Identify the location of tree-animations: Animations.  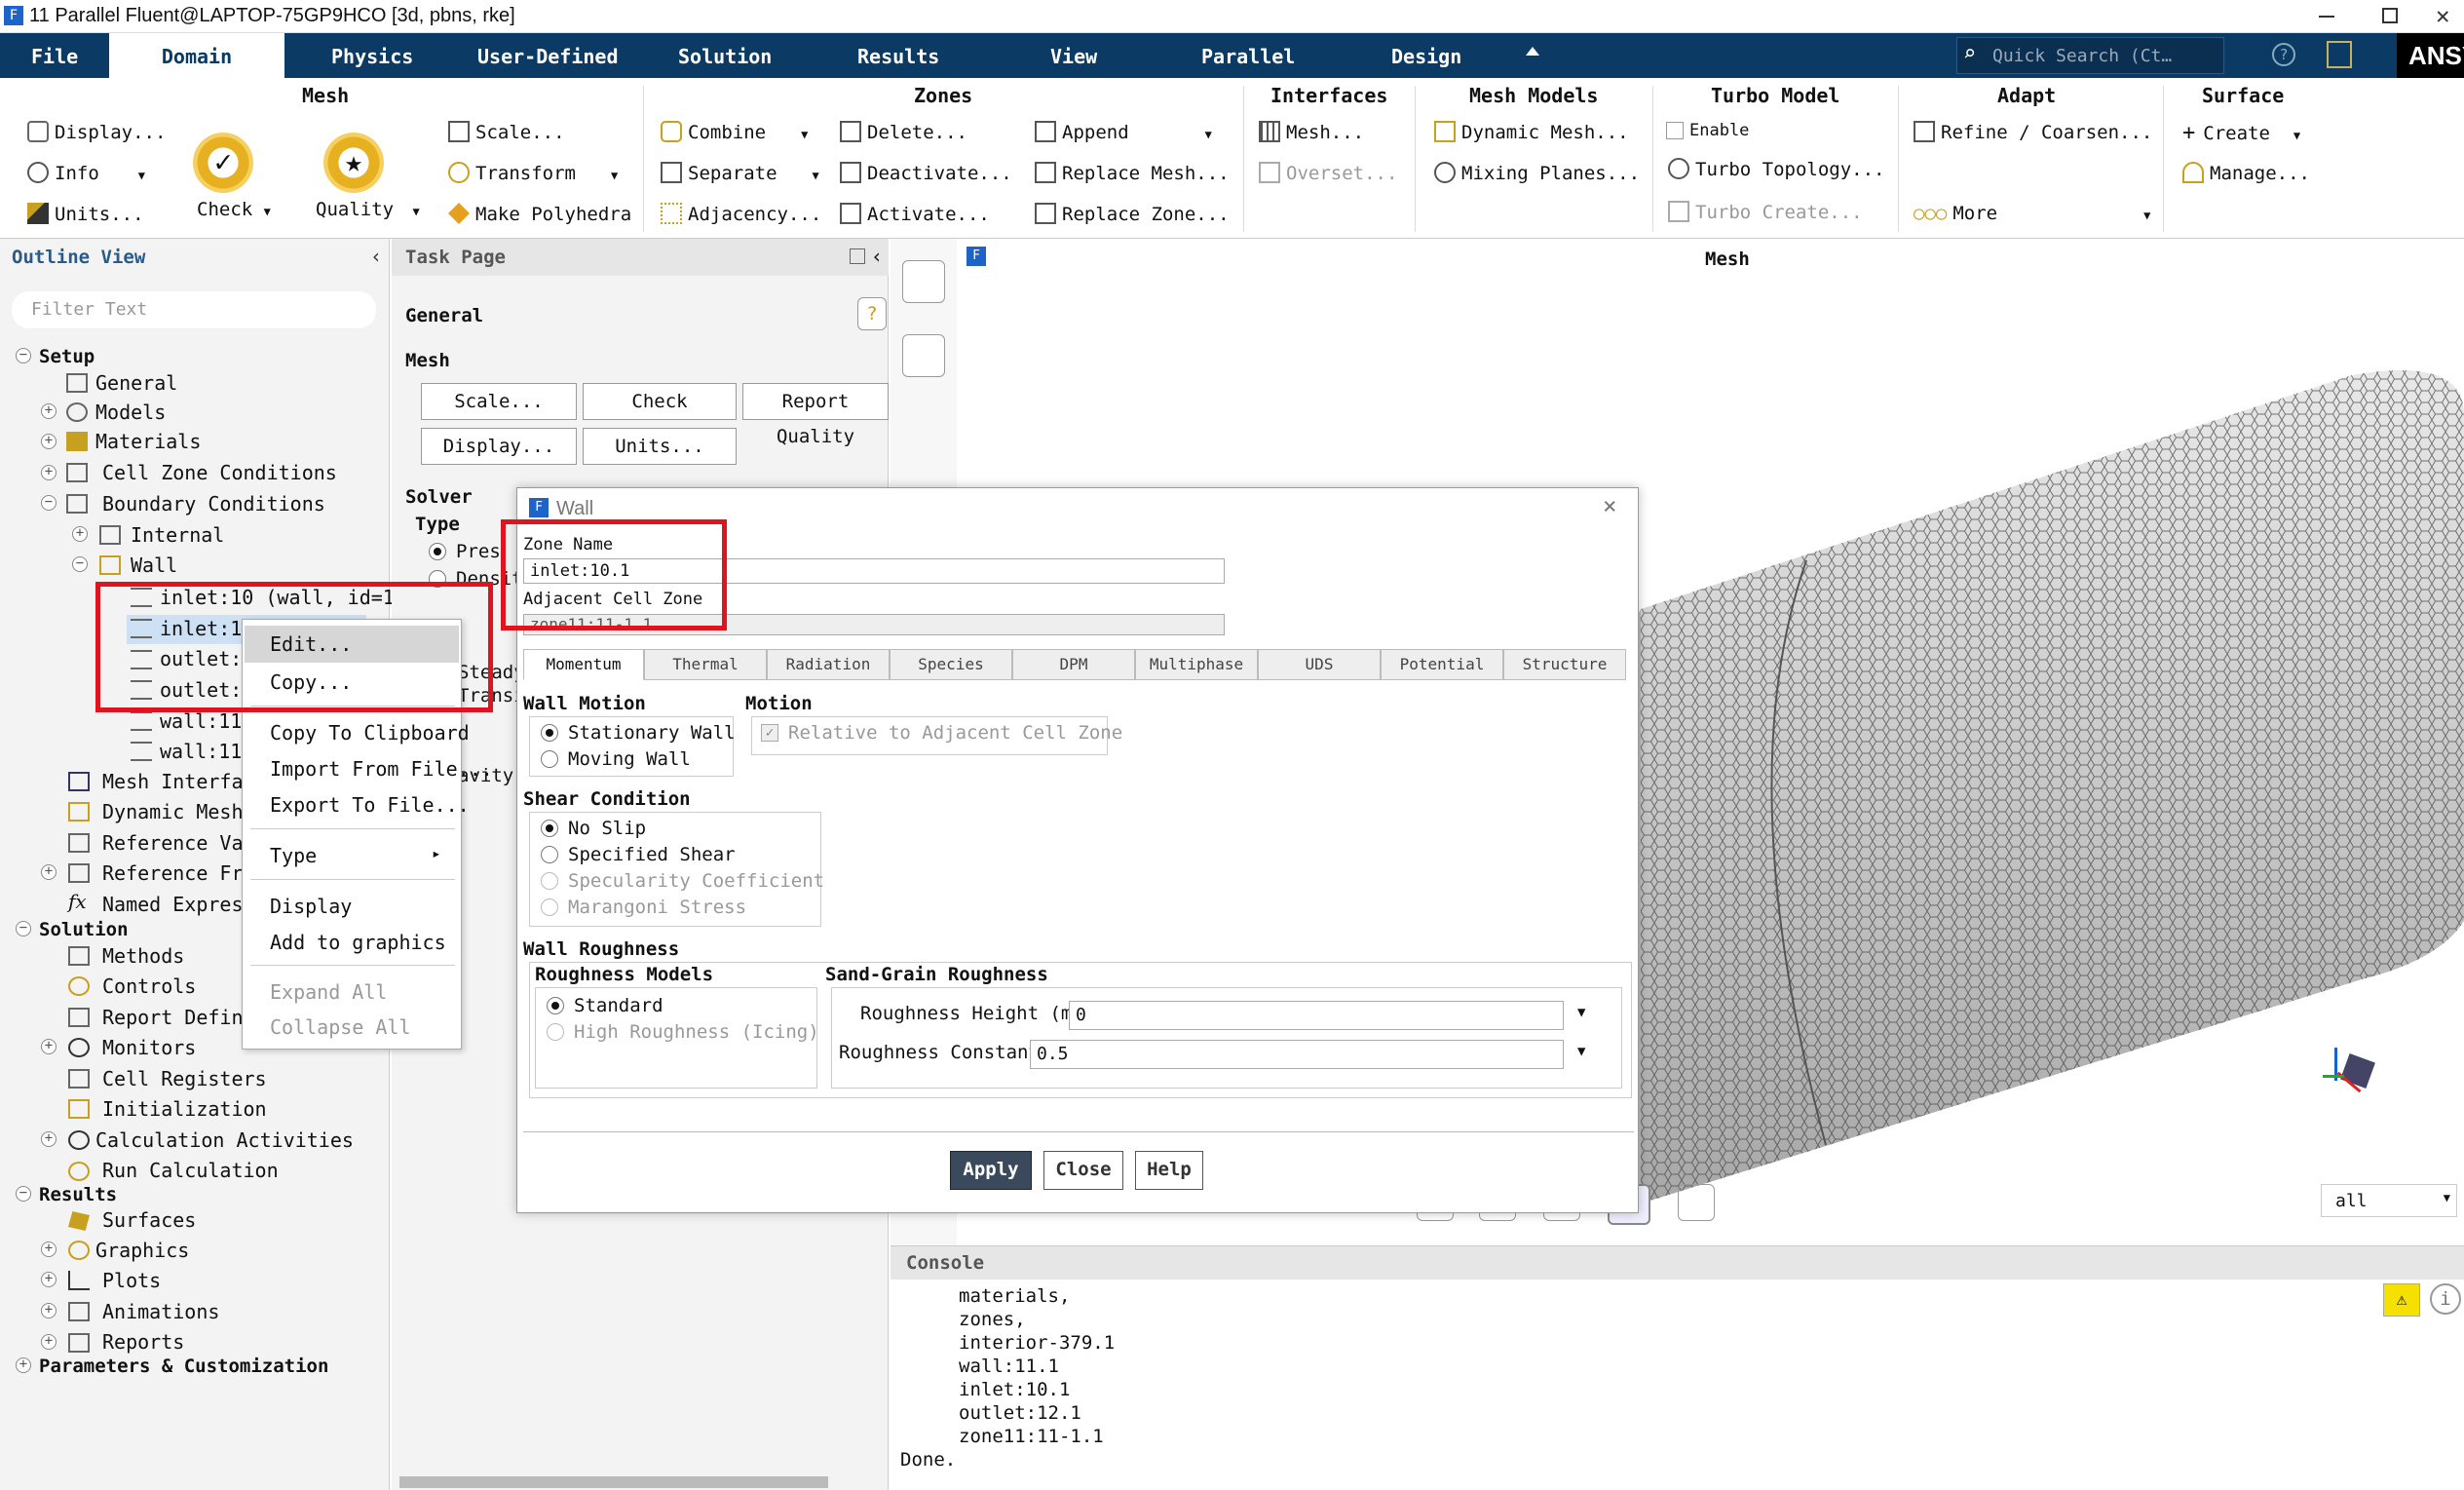
(160, 1312).